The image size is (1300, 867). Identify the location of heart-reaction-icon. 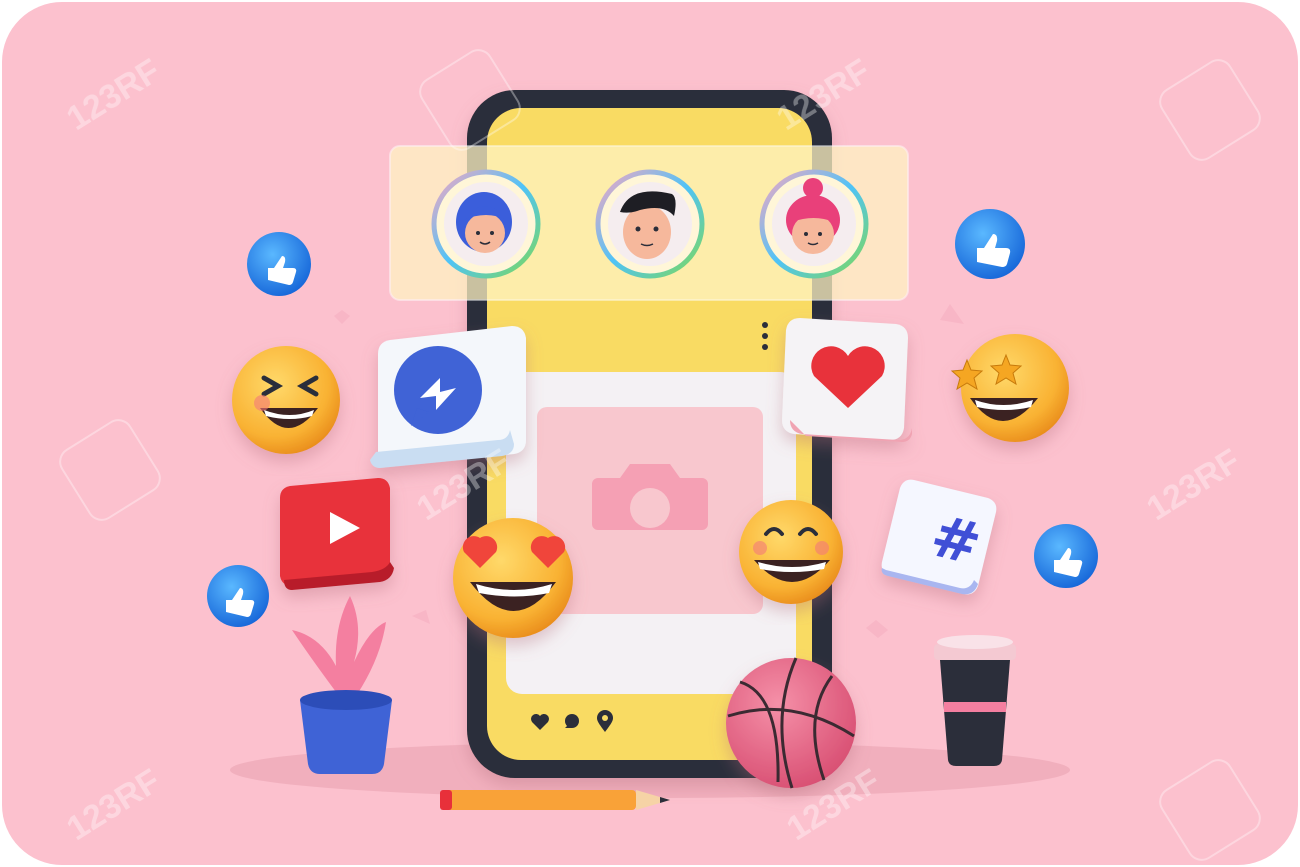
(847, 380).